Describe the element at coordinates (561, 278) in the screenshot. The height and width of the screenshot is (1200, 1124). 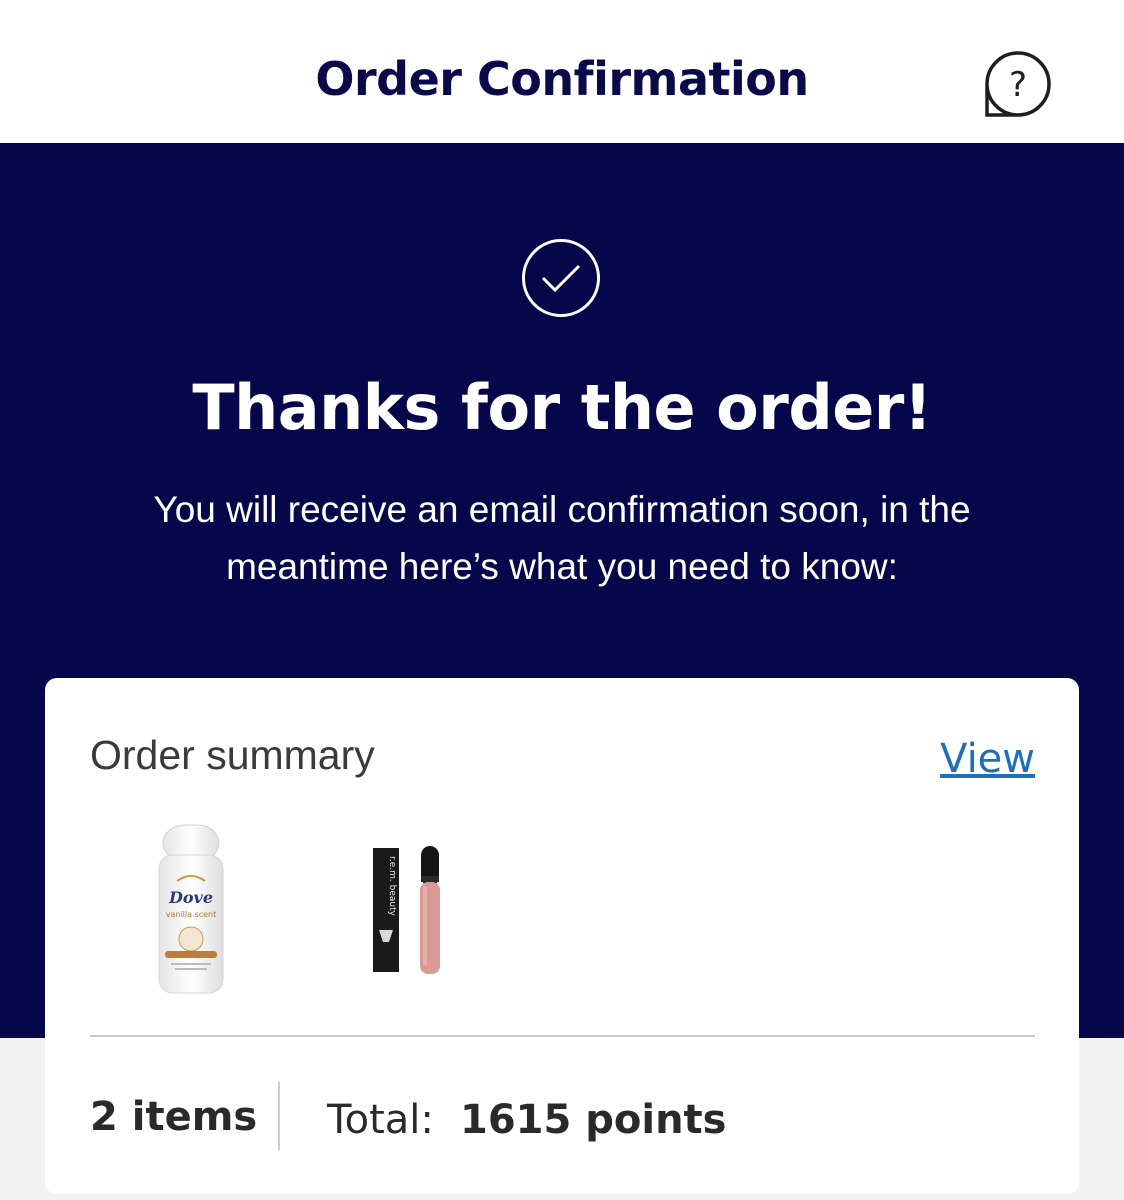
I see `check-circle-icon` at that location.